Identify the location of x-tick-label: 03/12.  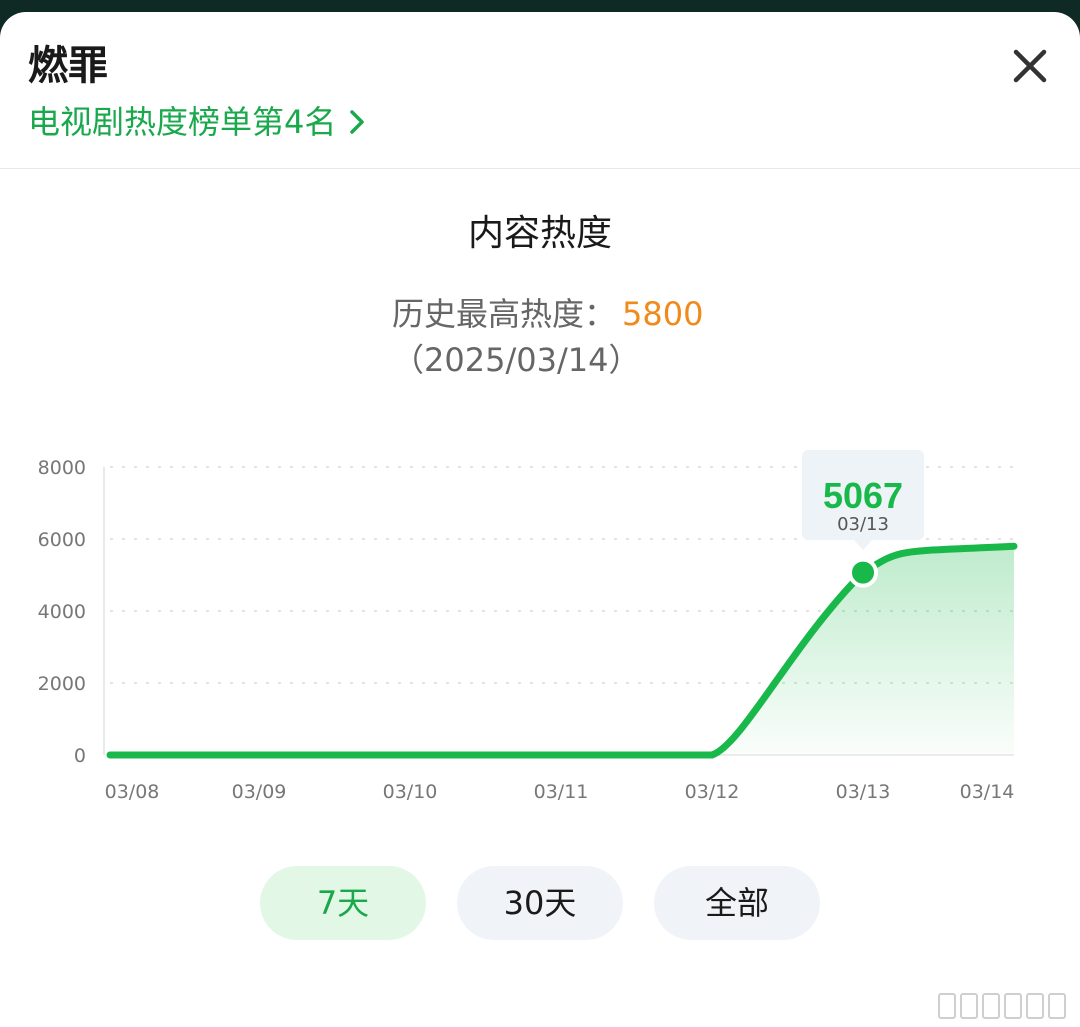
(712, 792).